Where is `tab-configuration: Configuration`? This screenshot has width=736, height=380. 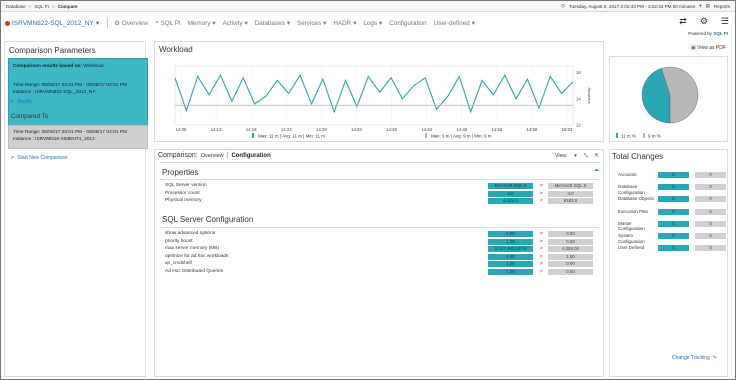
tab-configuration: Configuration is located at coordinates (250, 156).